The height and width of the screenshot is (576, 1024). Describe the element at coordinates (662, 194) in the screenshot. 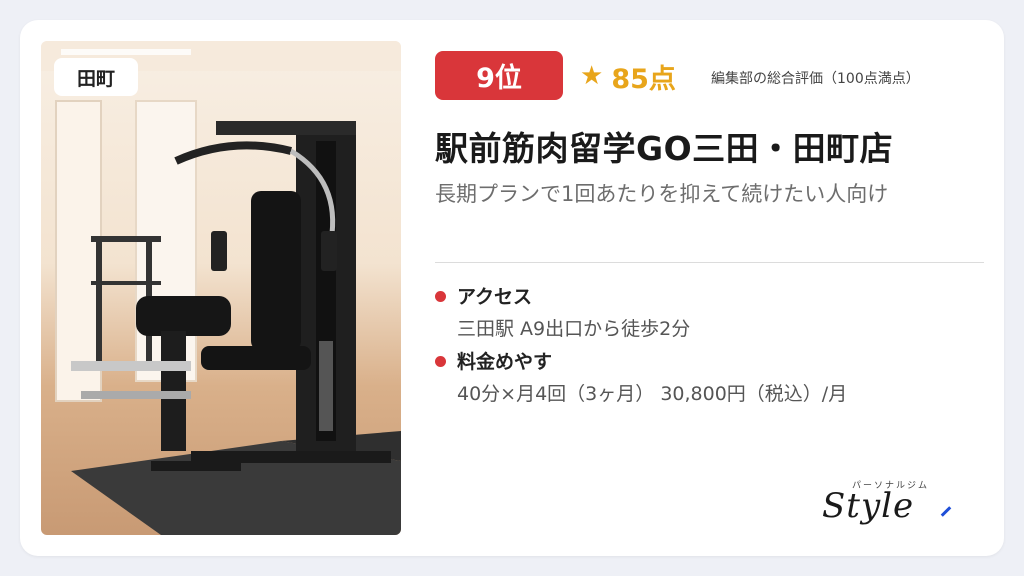

I see `gym-subtitle: 長期プランで1回あたりを抑えて続けたい人向け` at that location.